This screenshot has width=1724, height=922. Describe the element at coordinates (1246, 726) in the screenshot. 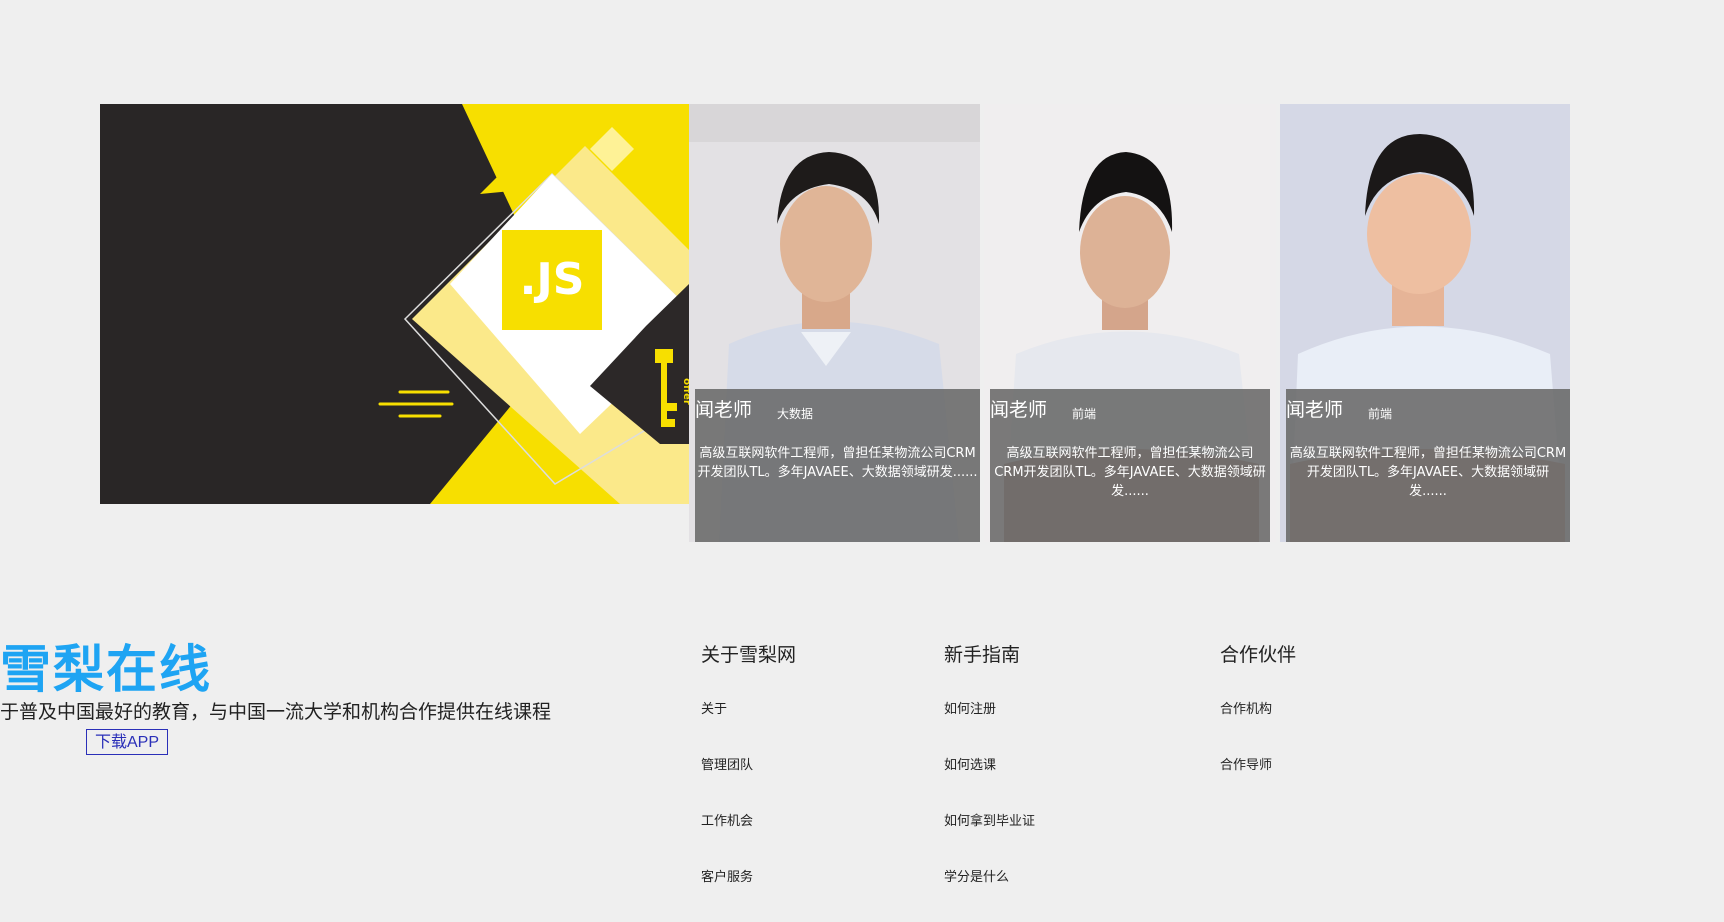

I see `footer-link-partner-orgs: 合作机构` at that location.